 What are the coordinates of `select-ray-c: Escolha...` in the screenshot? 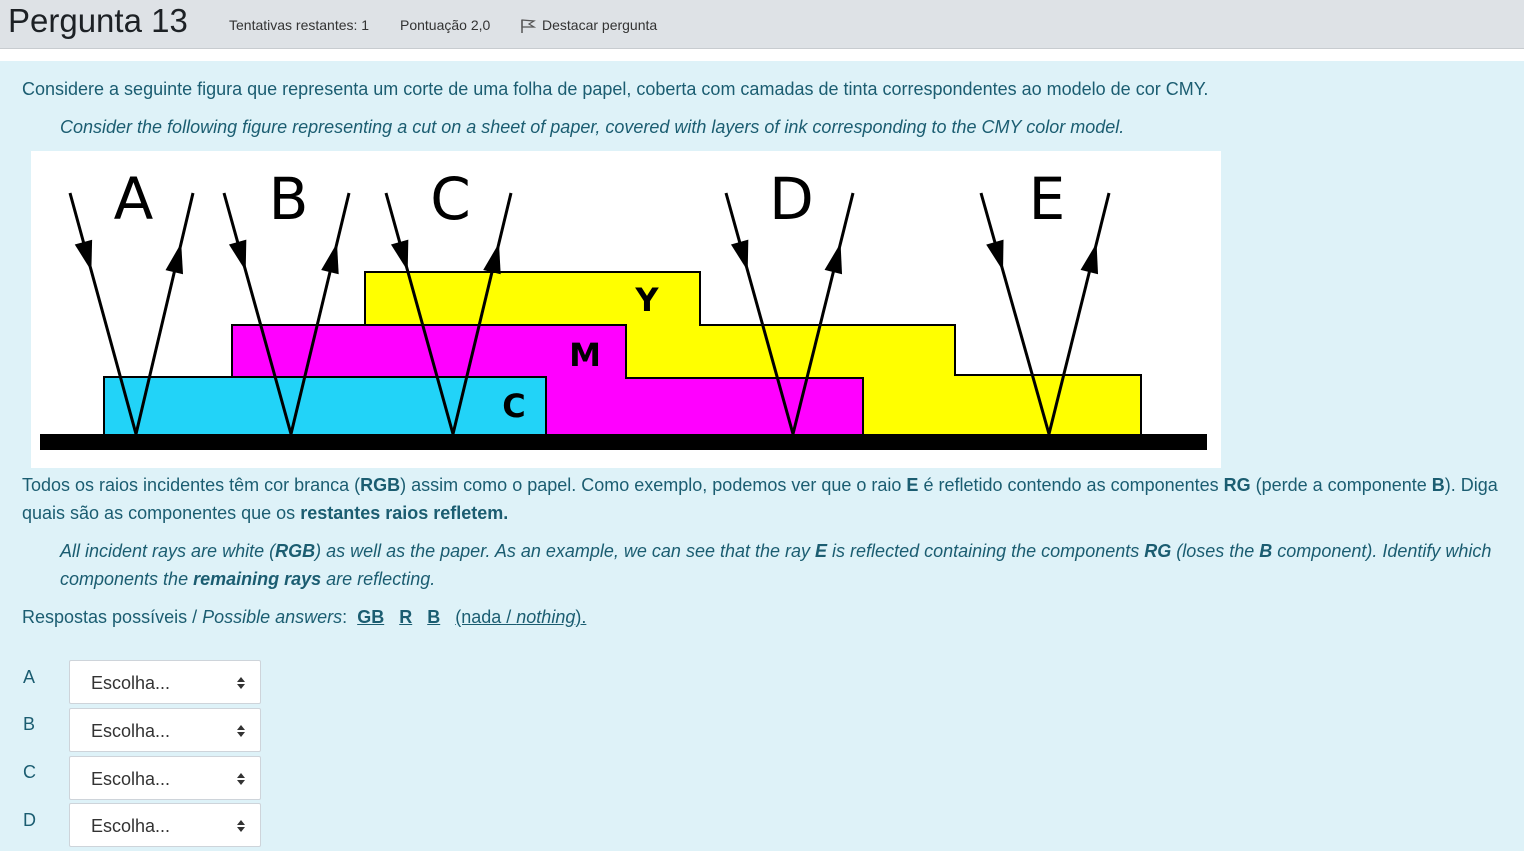 It's located at (165, 778).